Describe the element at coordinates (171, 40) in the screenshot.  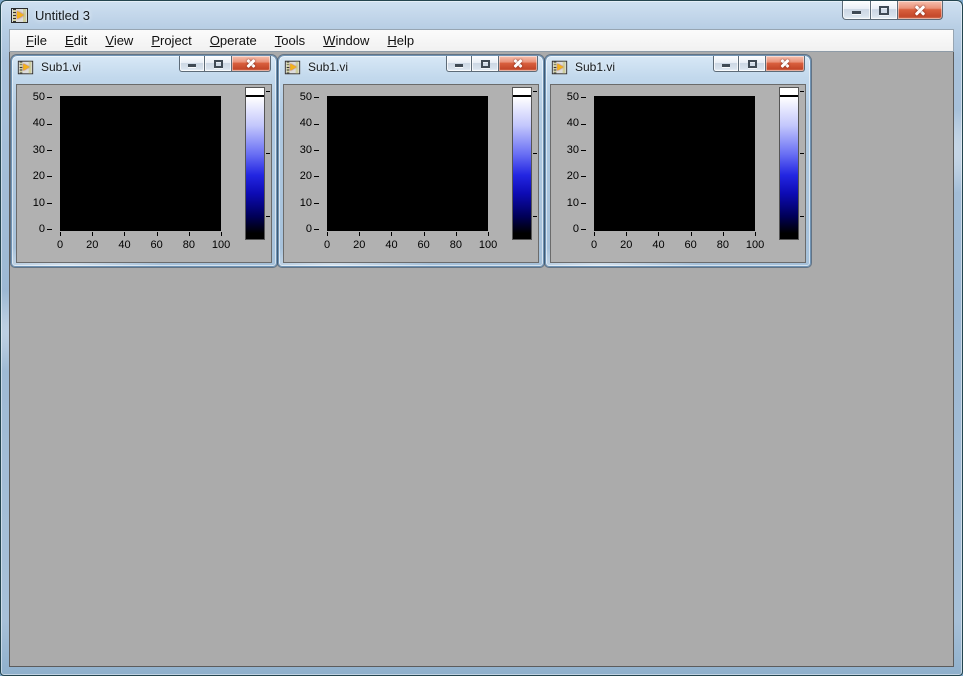
I see `menu-item: Project` at that location.